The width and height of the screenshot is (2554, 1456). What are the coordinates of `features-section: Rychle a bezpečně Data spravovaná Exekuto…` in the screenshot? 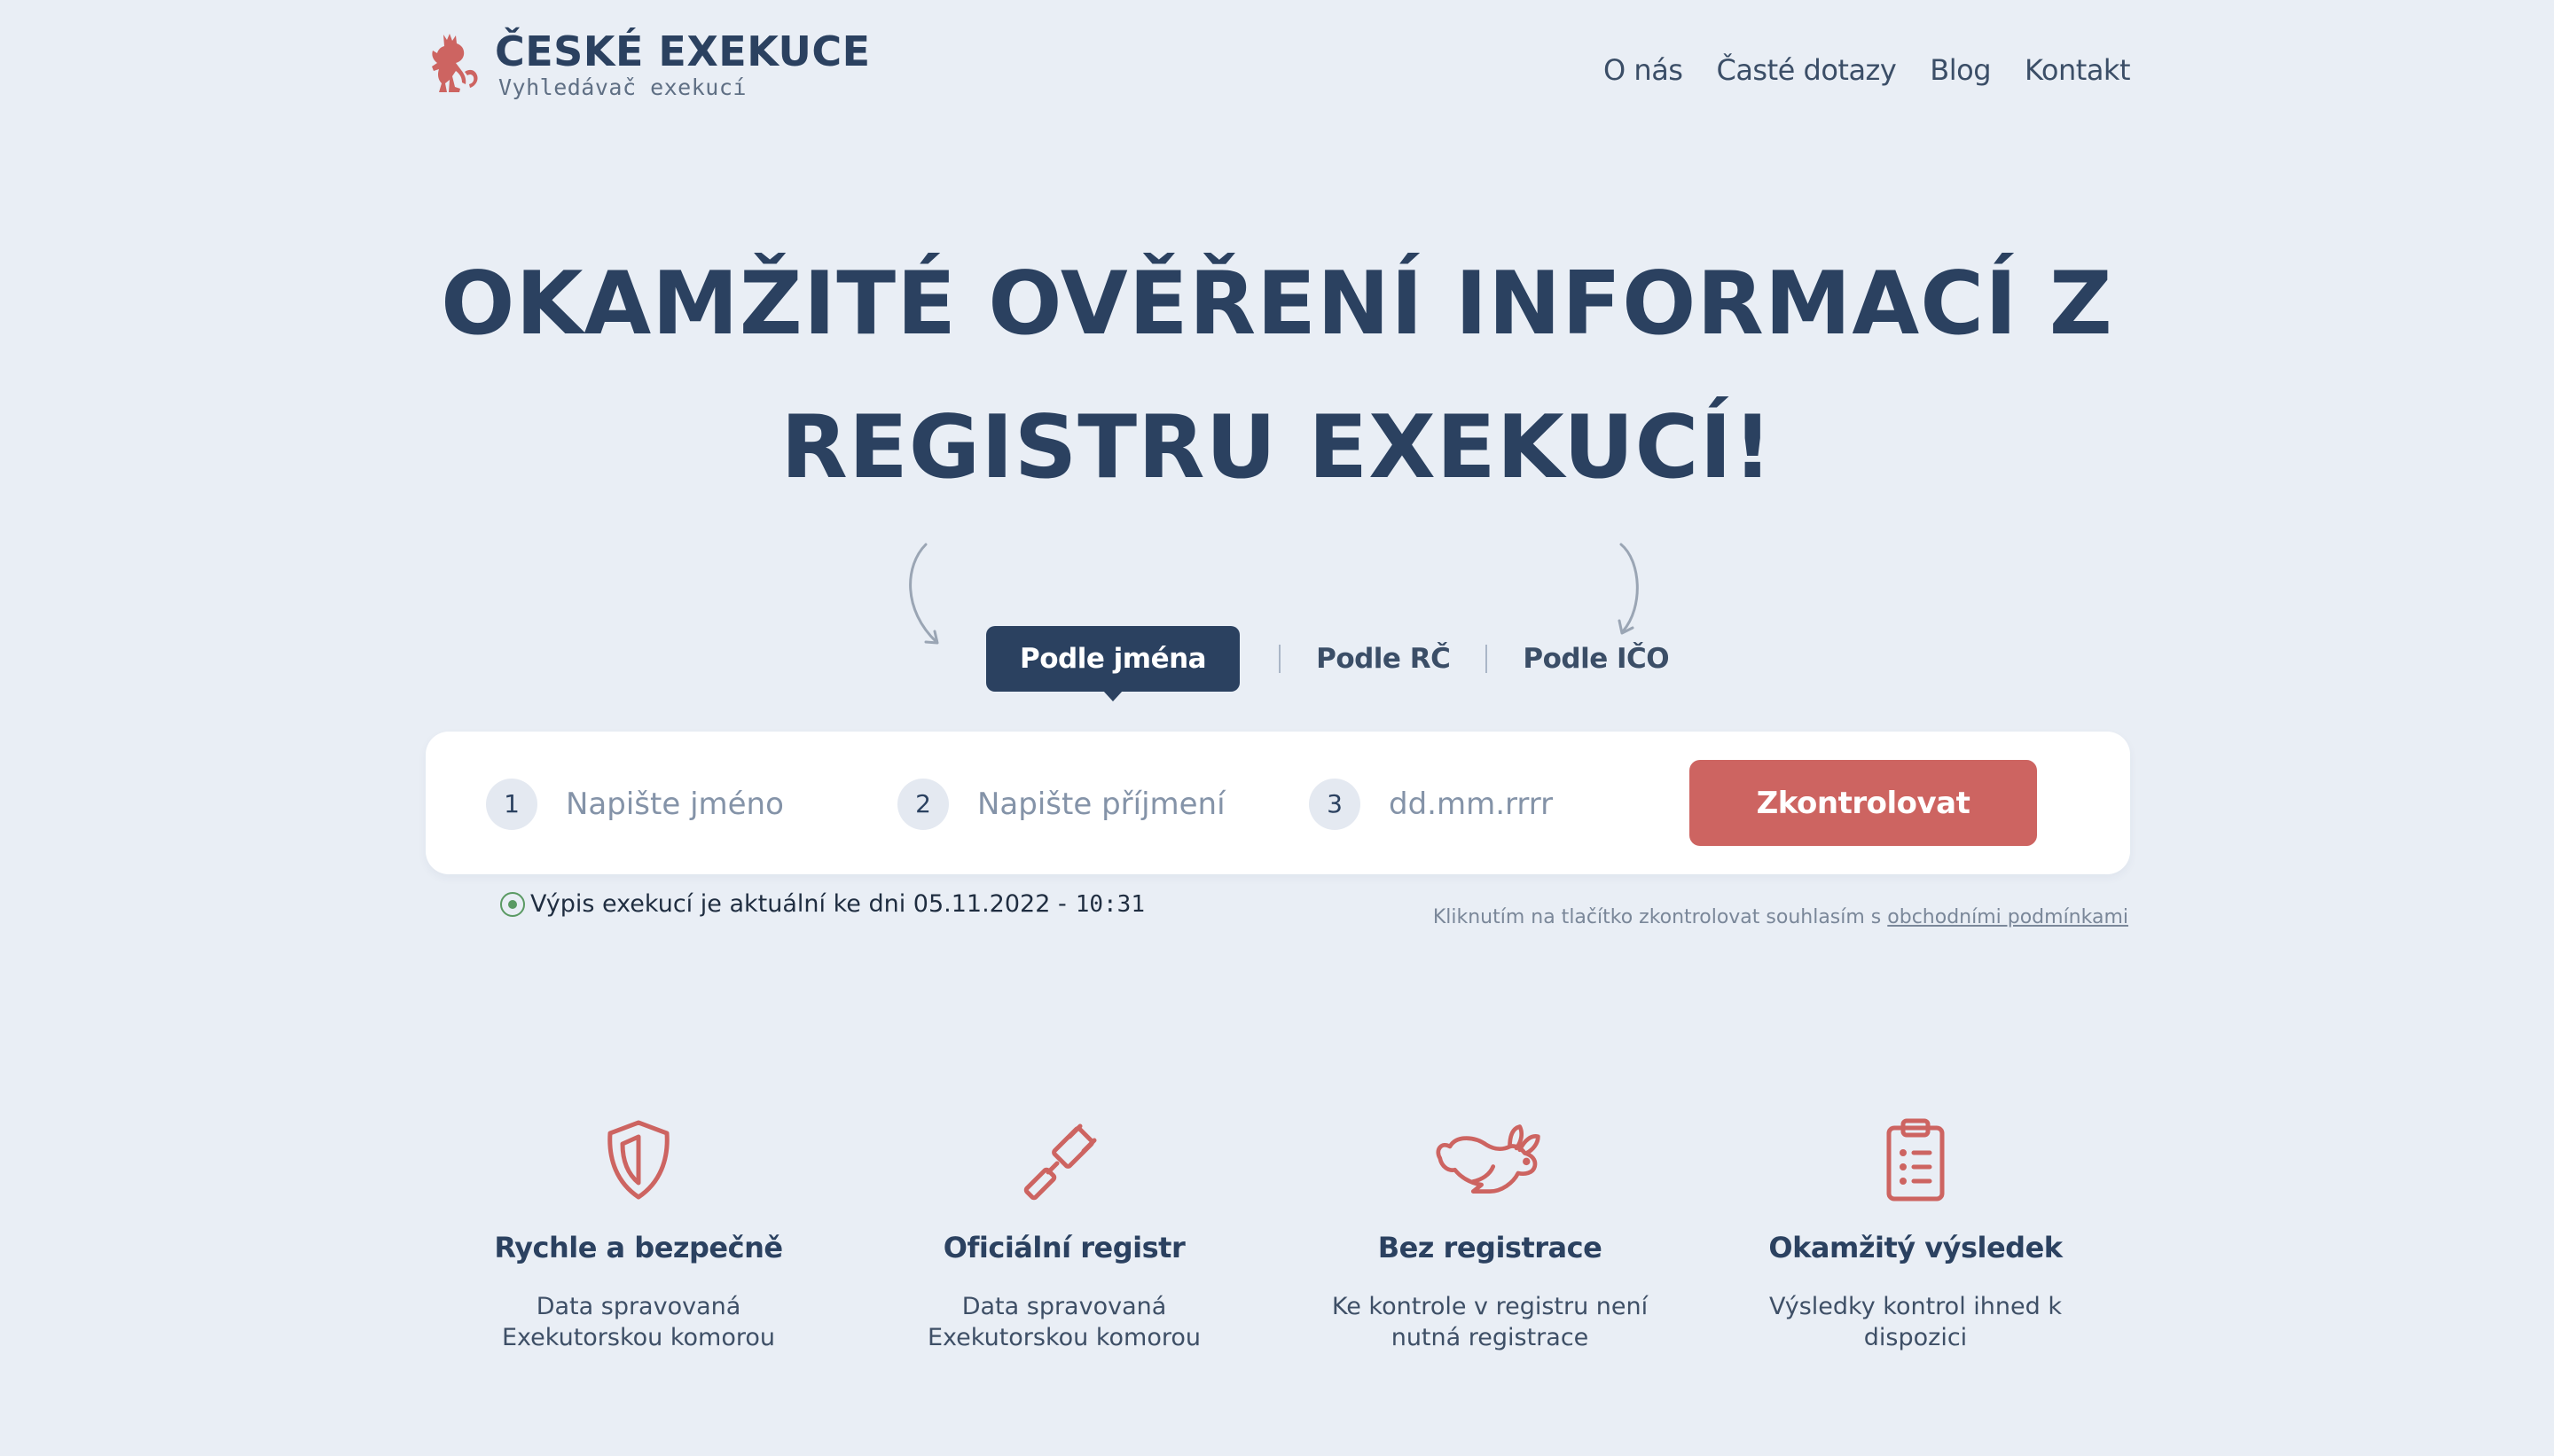 It's located at (1278, 1238).